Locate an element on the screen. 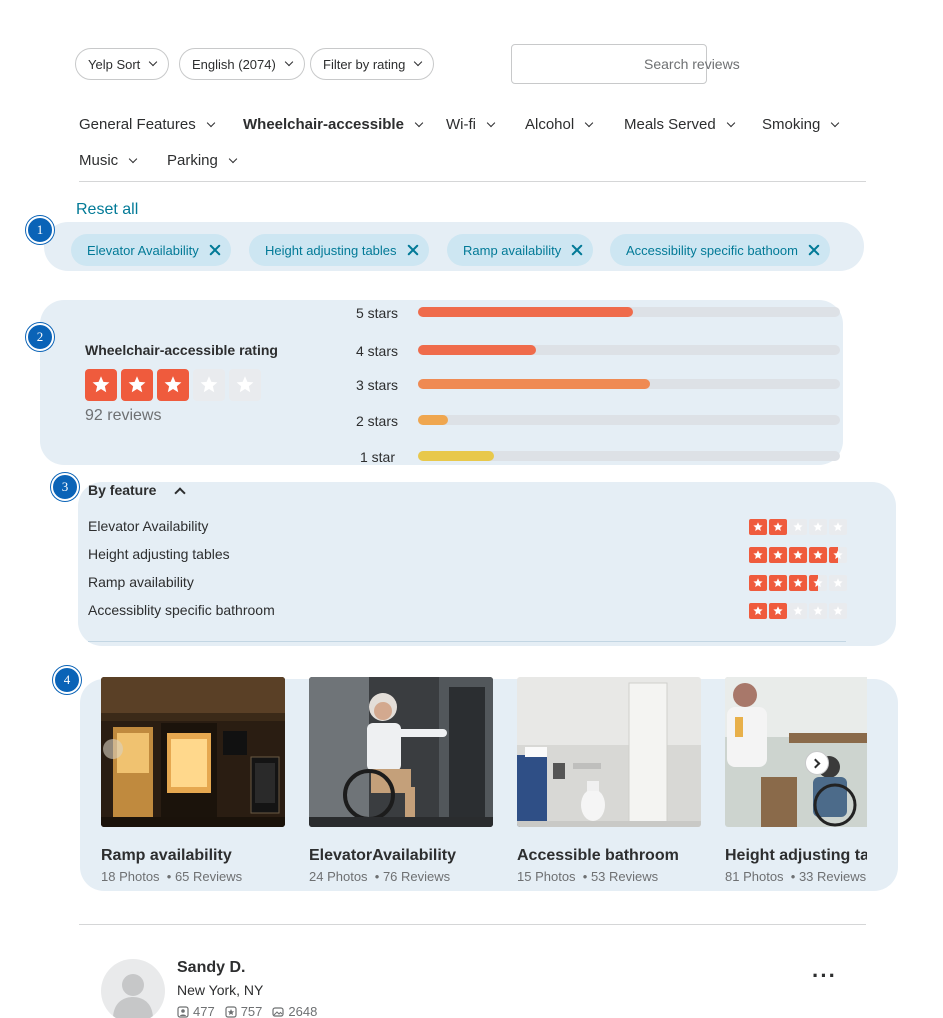 The height and width of the screenshot is (1018, 943). chip-label: Elevator Availability is located at coordinates (143, 250).